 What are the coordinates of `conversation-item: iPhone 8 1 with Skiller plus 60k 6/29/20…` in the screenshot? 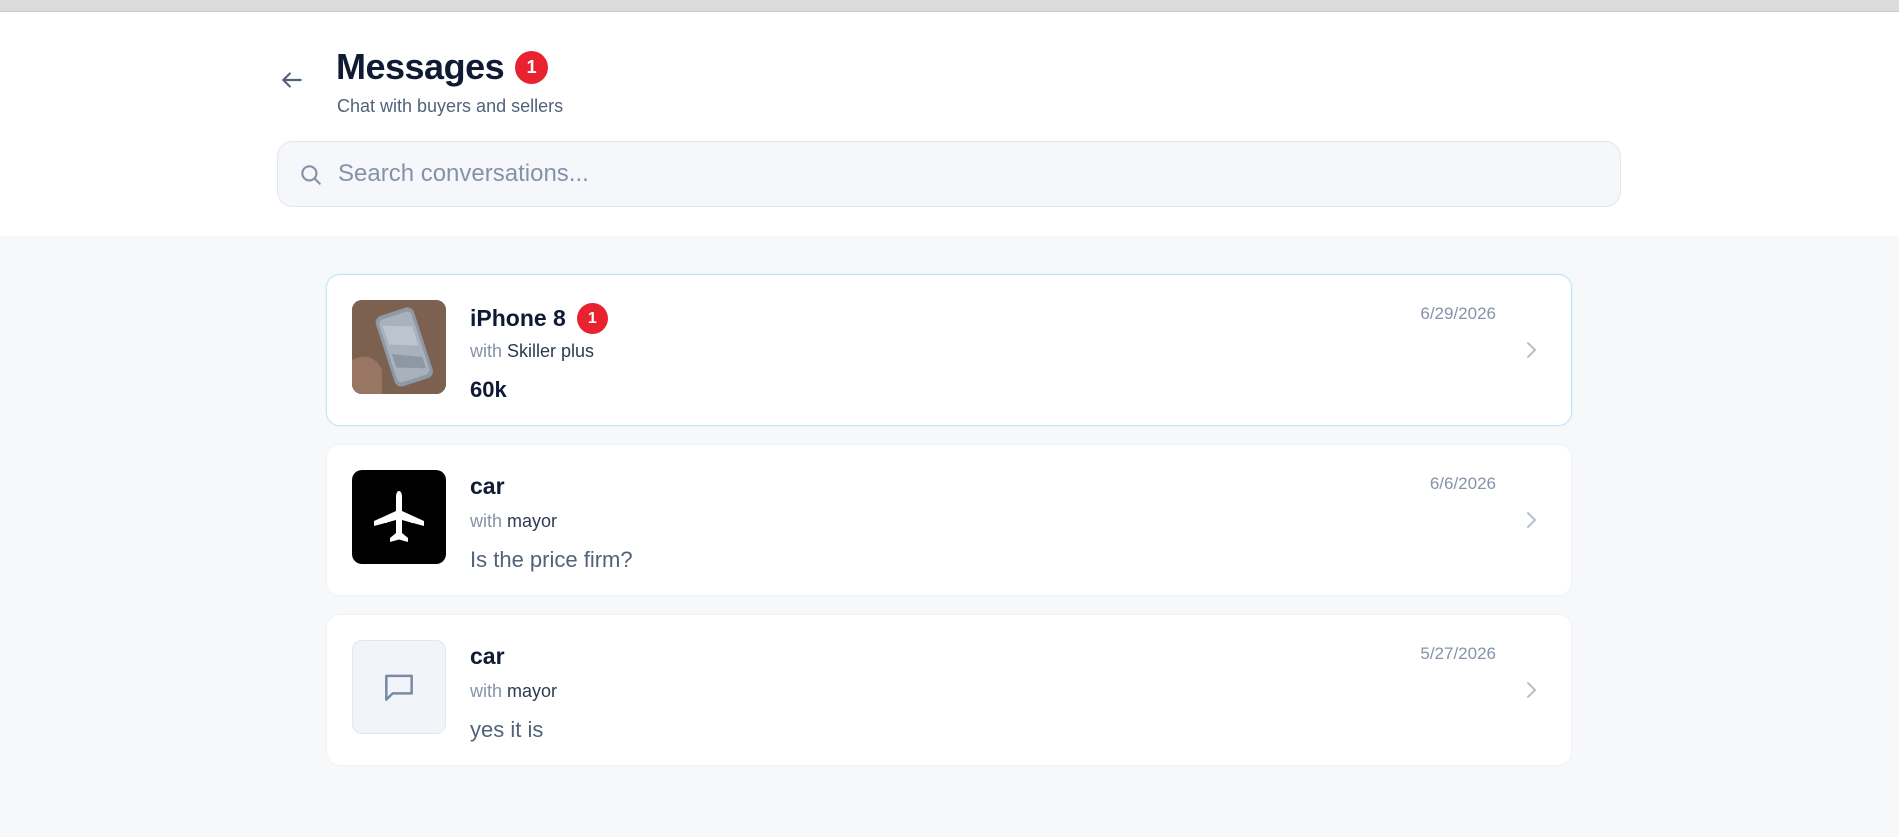 It's located at (949, 350).